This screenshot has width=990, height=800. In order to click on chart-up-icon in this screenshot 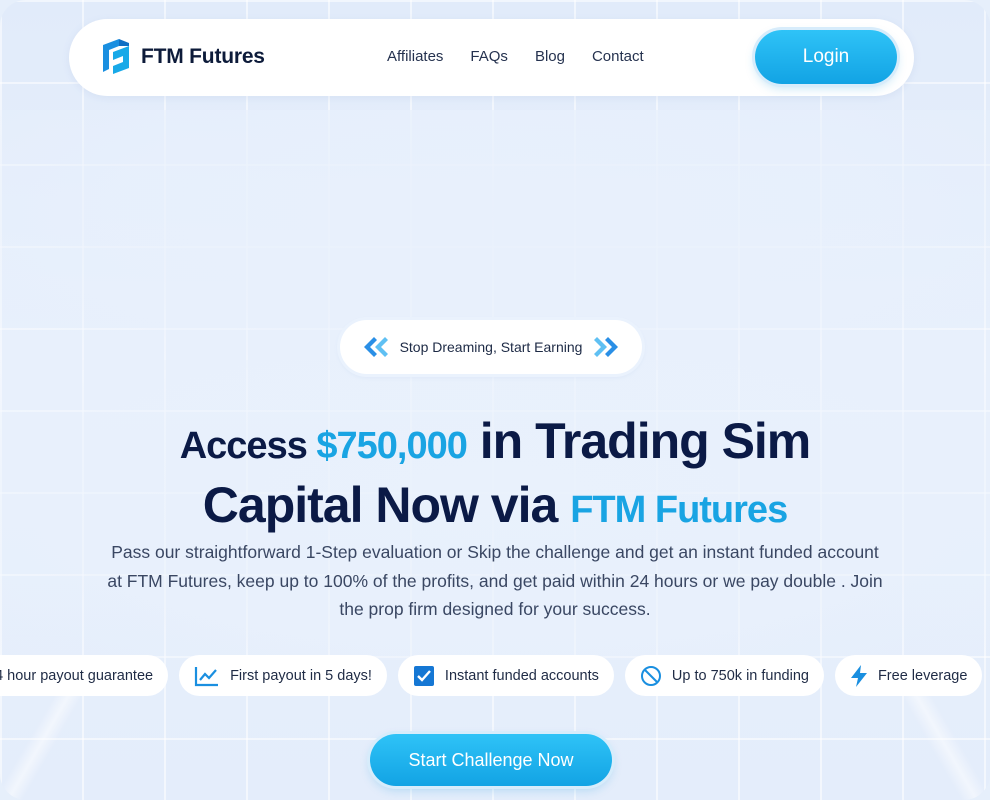, I will do `click(206, 676)`.